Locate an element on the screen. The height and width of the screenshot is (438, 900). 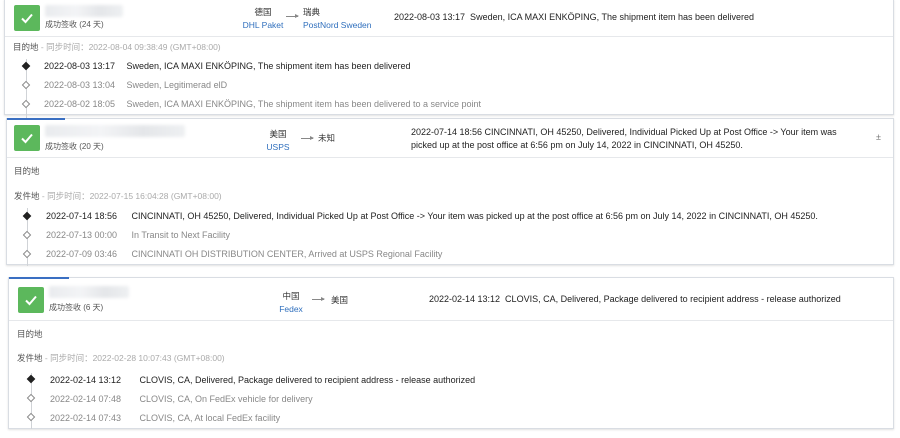
event-description: In Transit to Next Facility is located at coordinates (181, 235).